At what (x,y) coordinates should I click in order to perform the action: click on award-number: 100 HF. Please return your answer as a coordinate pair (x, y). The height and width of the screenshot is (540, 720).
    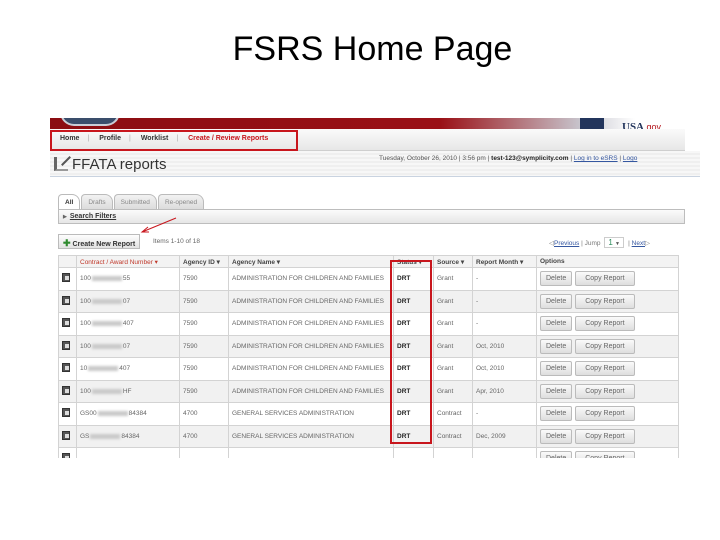
    Looking at the image, I should click on (128, 391).